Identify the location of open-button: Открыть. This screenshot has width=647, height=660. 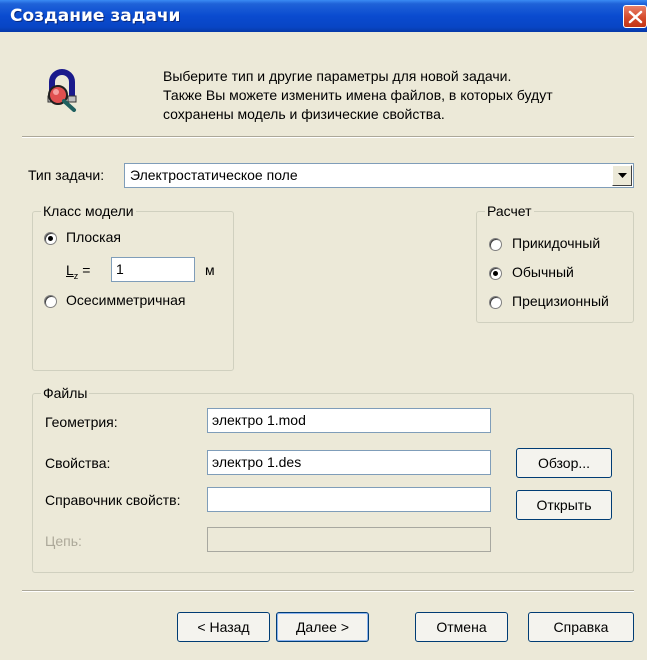
(564, 505).